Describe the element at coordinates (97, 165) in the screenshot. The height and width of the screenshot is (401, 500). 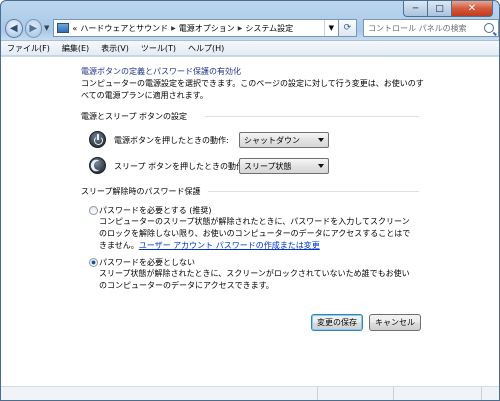
I see `sleep-button-icon` at that location.